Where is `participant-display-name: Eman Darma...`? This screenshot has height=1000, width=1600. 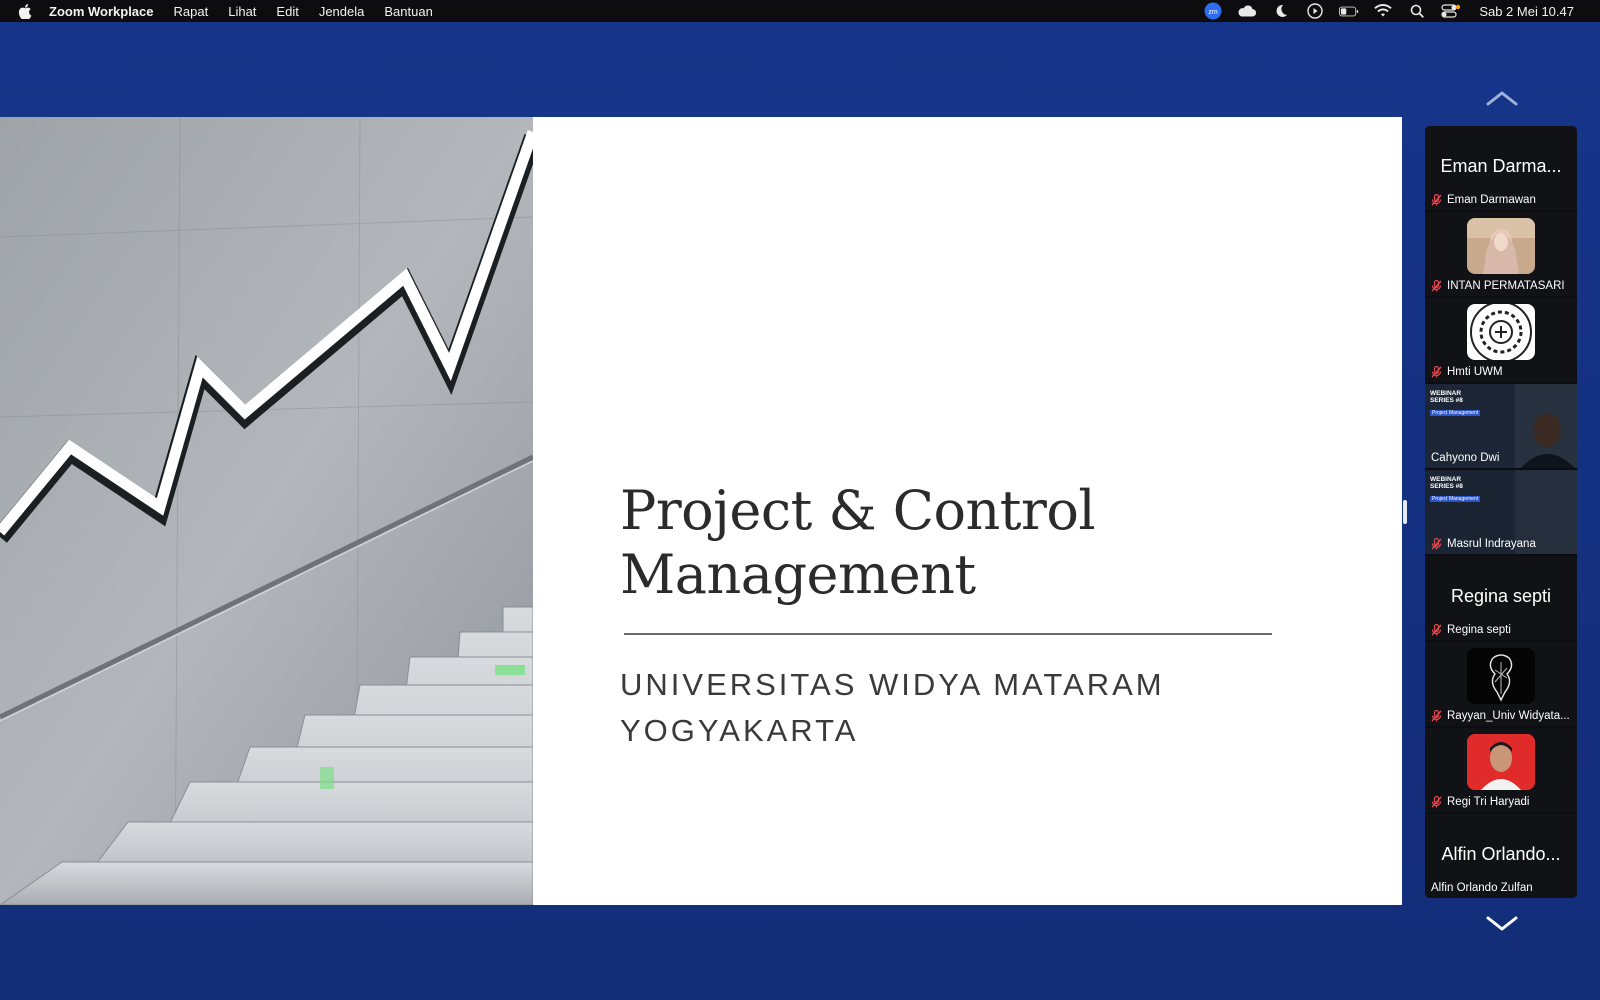 participant-display-name: Eman Darma... is located at coordinates (1501, 166).